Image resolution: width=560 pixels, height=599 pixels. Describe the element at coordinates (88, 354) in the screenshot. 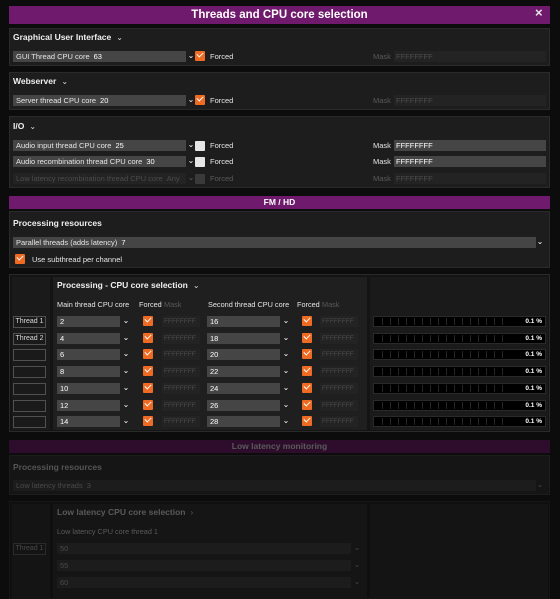

I see `main-core-select: 6` at that location.